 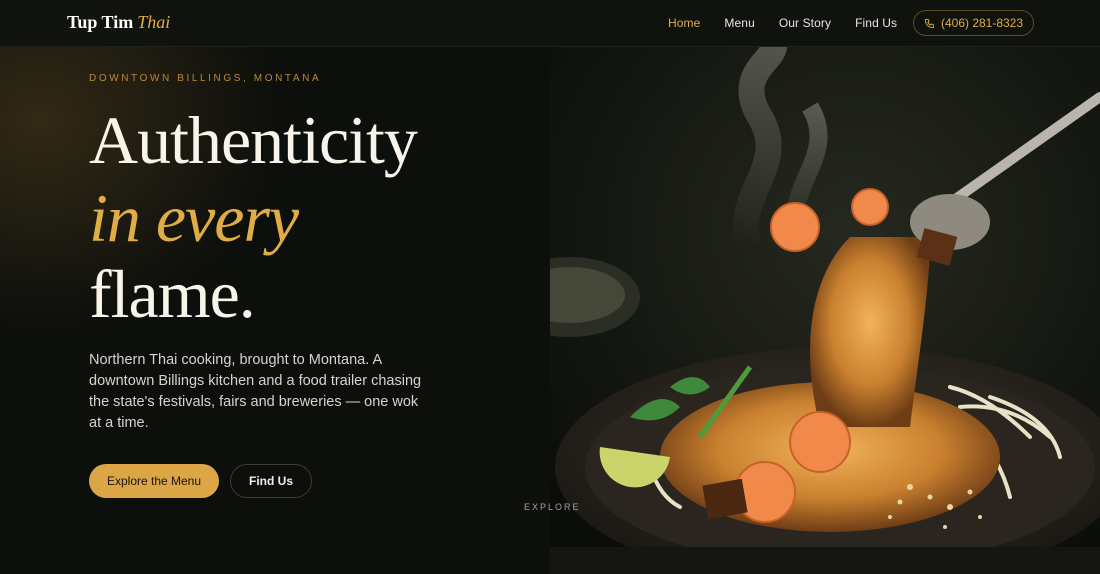 I want to click on hero-eyebrow: DOWNTOWN BILLINGS, MONTANA, so click(x=205, y=78).